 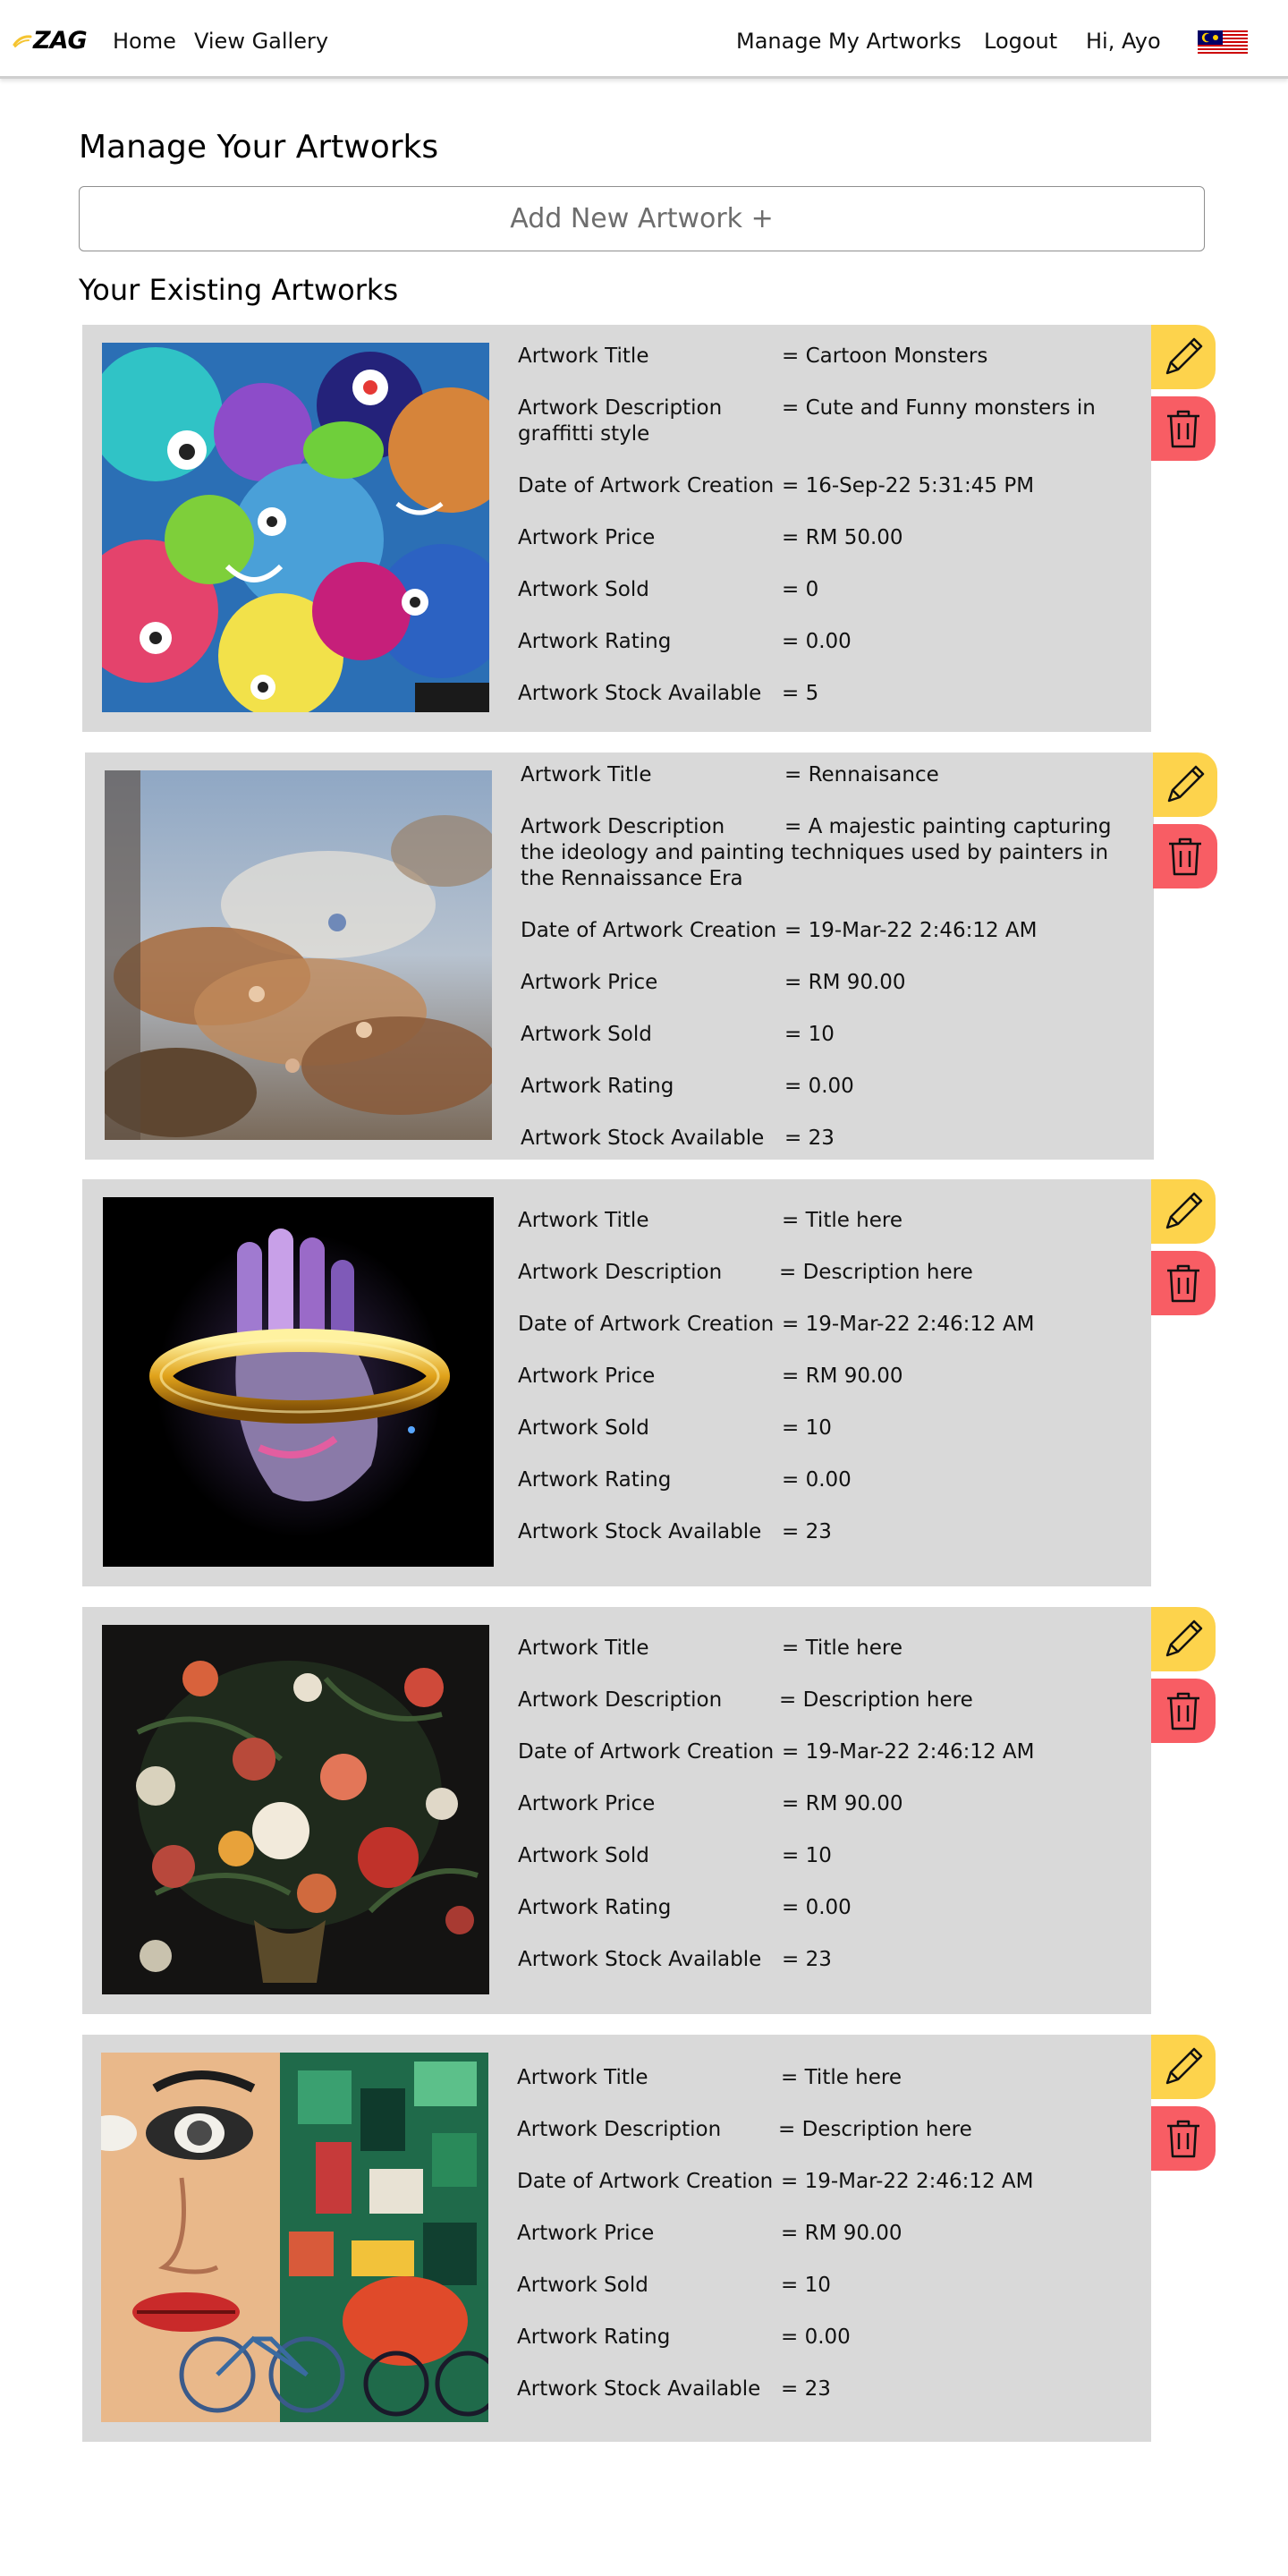 What do you see at coordinates (849, 41) in the screenshot?
I see `nav-manage-artworks-link: Manage My Artworks` at bounding box center [849, 41].